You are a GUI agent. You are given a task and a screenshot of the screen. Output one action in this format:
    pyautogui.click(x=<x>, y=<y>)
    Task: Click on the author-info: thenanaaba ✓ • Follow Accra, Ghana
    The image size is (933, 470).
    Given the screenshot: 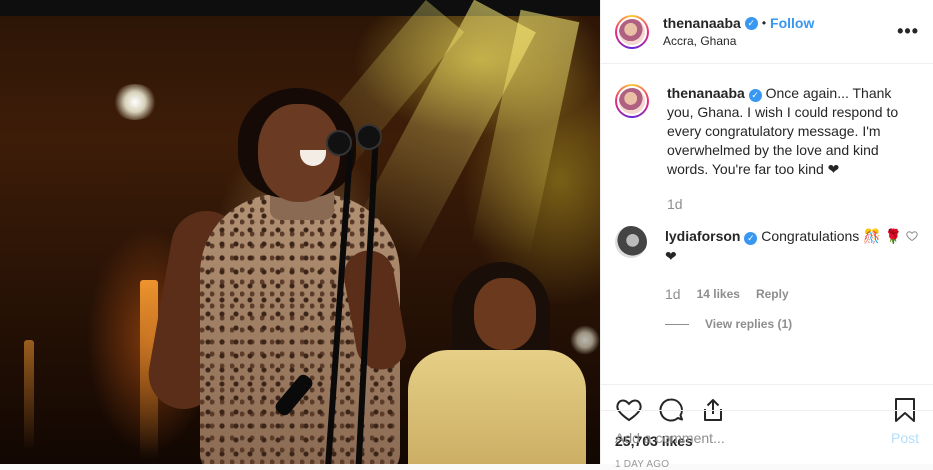 What is the action you would take?
    pyautogui.click(x=780, y=31)
    